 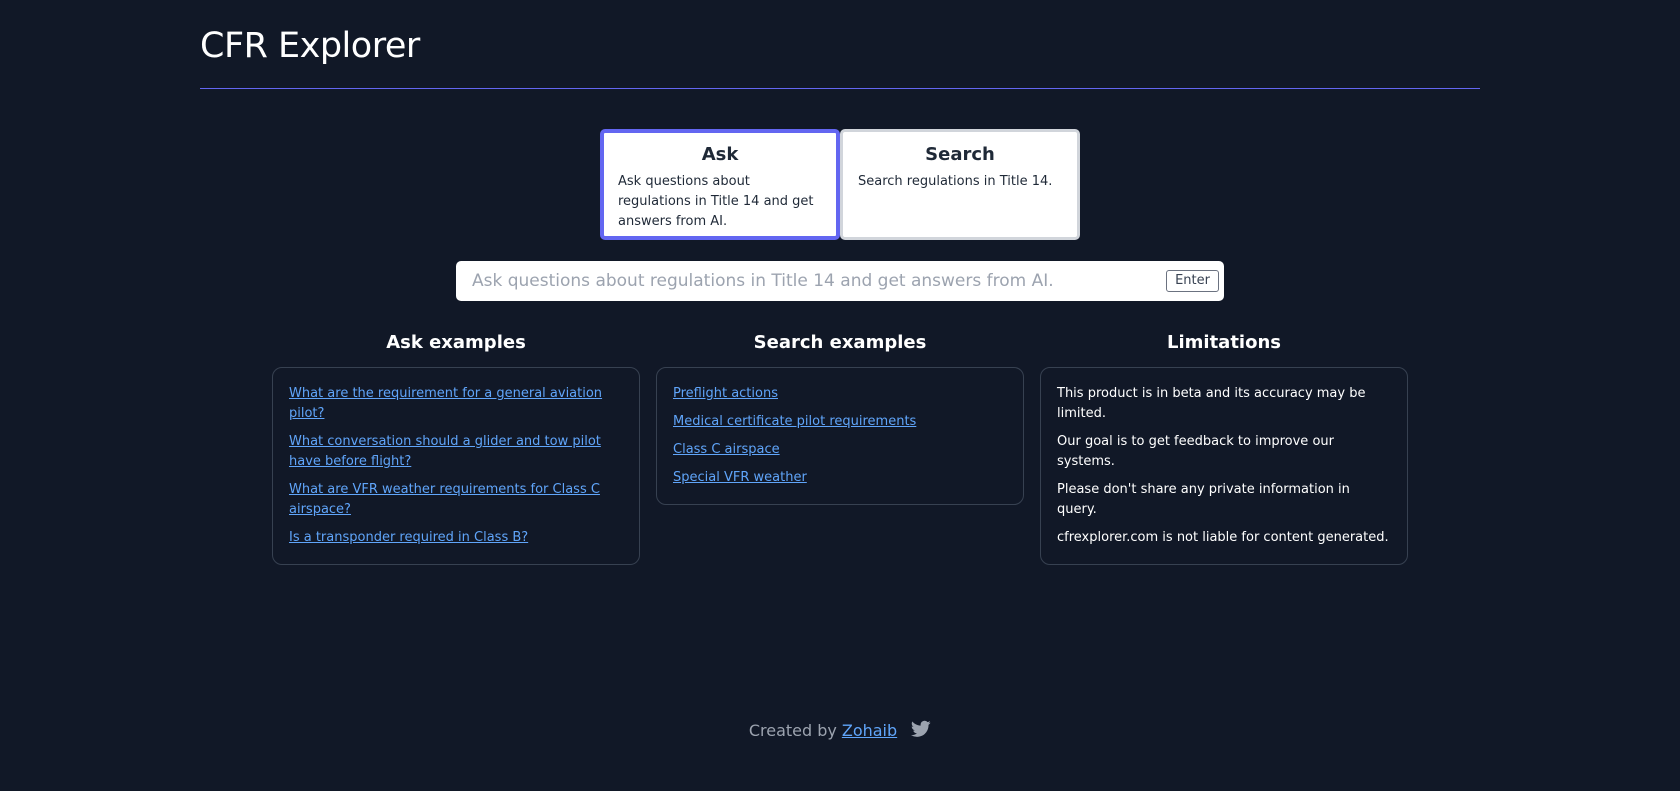 I want to click on footer: Created by Zohaib, so click(x=840, y=730).